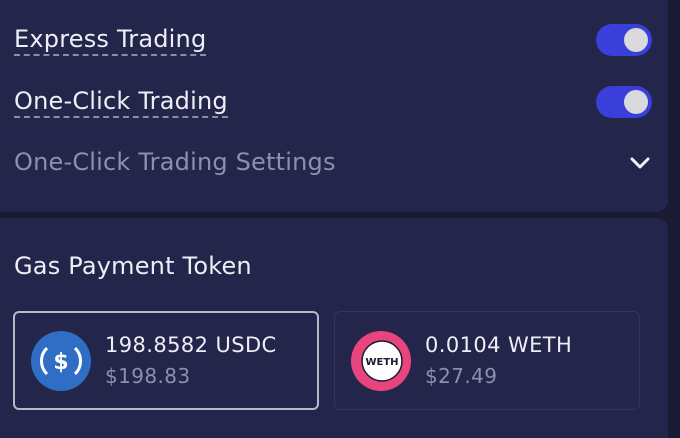 Image resolution: width=680 pixels, height=438 pixels. I want to click on usdc-icon: $, so click(61, 360).